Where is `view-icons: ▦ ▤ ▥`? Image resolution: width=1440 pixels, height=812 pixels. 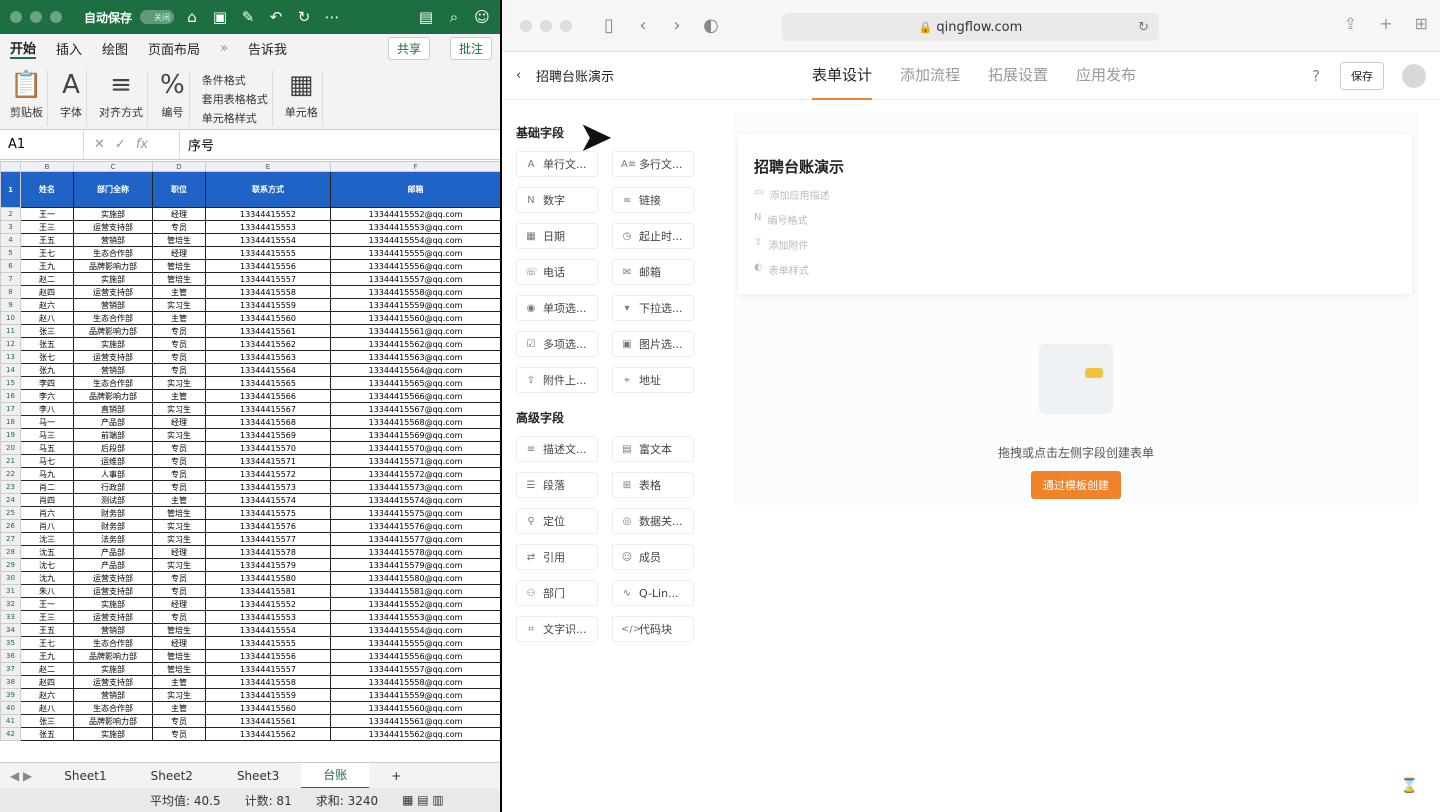
view-icons: ▦ ▤ ▥ is located at coordinates (423, 800).